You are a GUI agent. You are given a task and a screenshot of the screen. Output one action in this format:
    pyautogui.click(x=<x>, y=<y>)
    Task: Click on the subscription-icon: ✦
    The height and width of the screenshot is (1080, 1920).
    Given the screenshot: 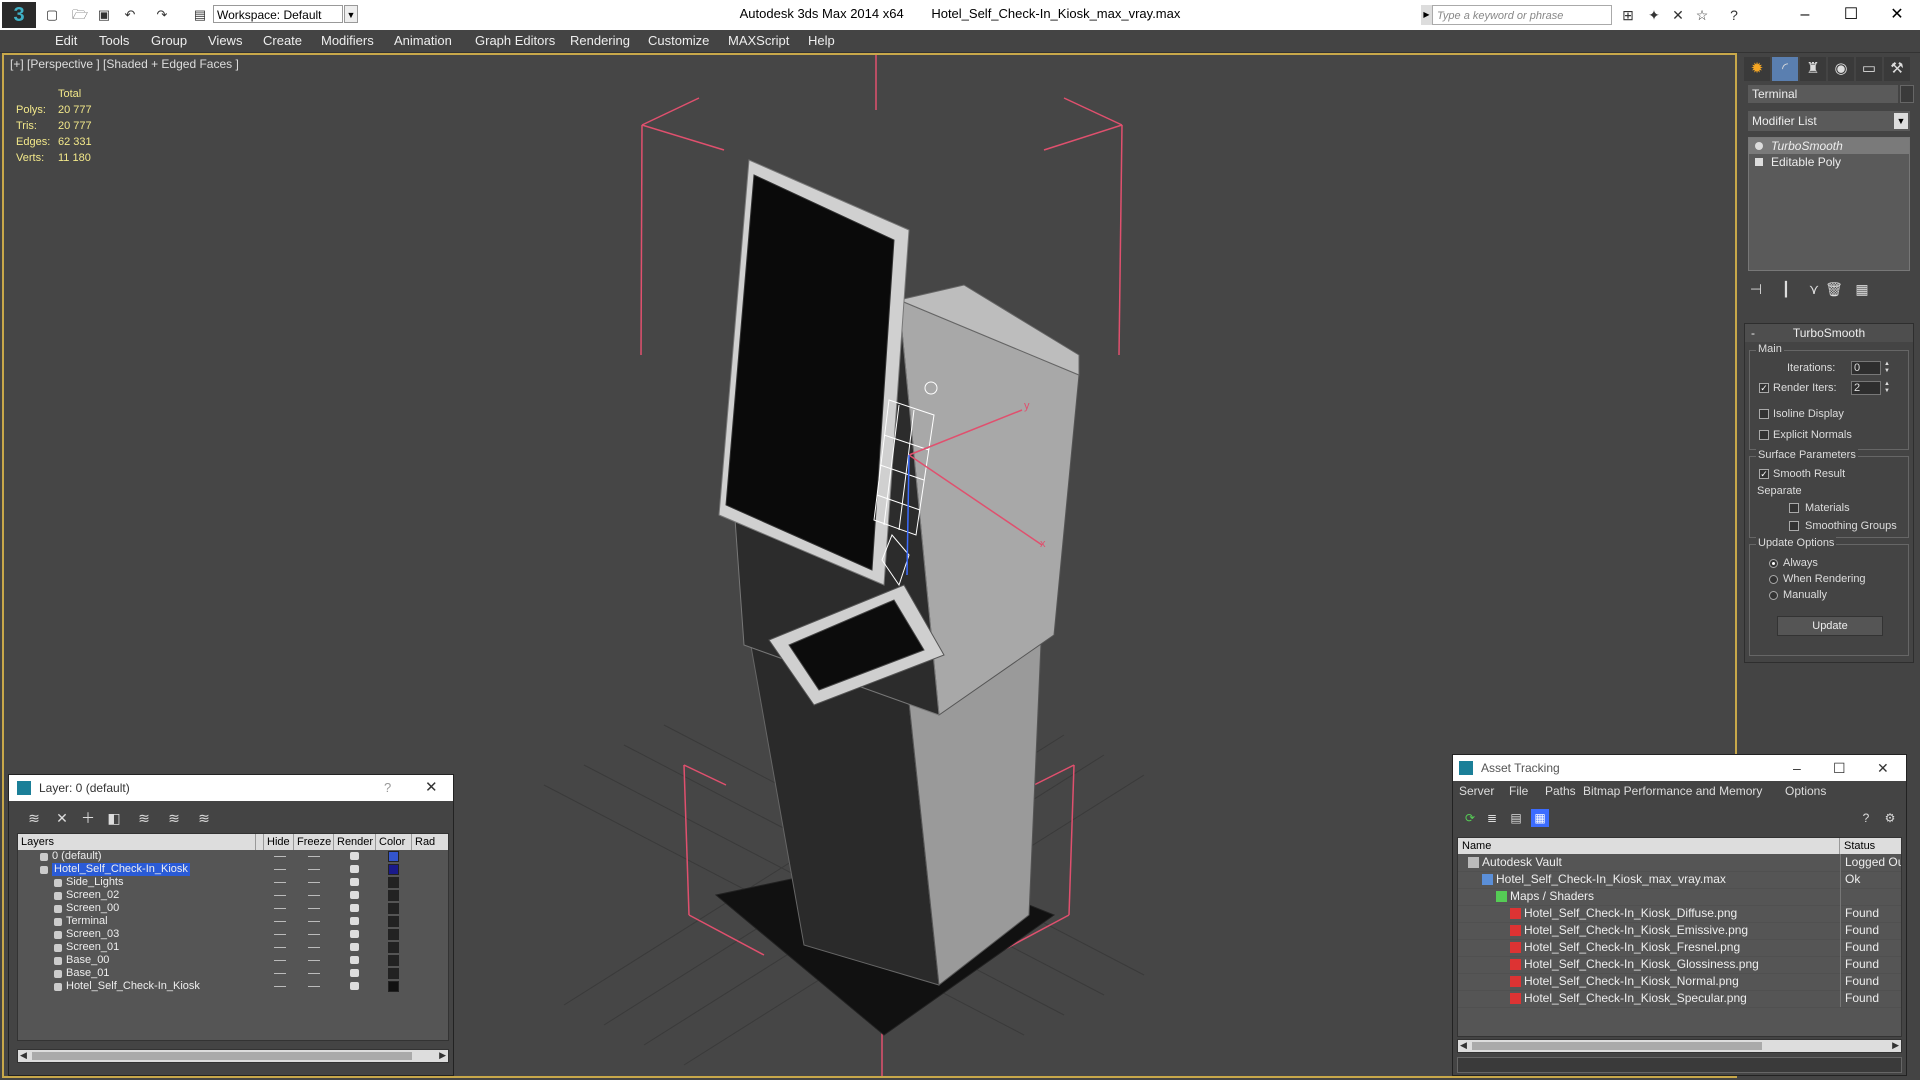 What is the action you would take?
    pyautogui.click(x=1654, y=15)
    